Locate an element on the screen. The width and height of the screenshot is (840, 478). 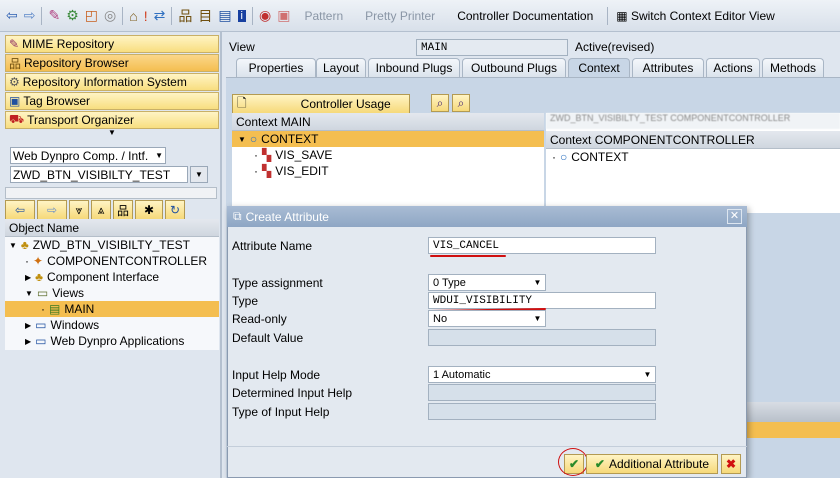
read-only-select: No ▼ is located at coordinates (487, 318).